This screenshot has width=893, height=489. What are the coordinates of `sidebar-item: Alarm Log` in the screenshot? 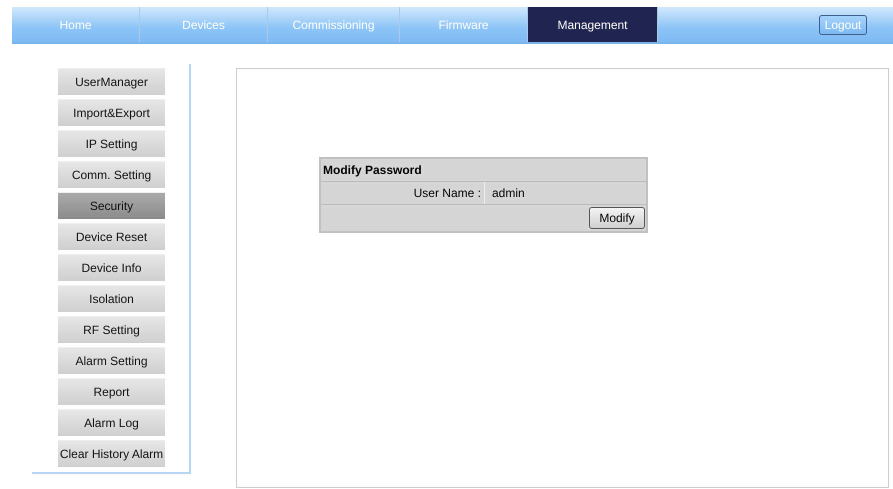 It's located at (111, 422).